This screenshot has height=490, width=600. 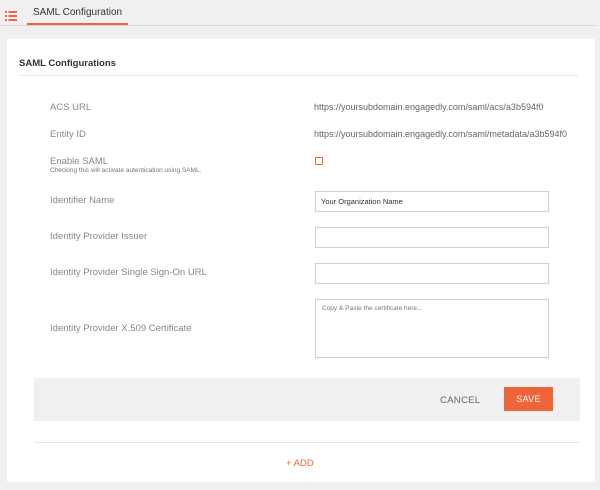 What do you see at coordinates (300, 14) in the screenshot?
I see `top-bar: SAML Configuration` at bounding box center [300, 14].